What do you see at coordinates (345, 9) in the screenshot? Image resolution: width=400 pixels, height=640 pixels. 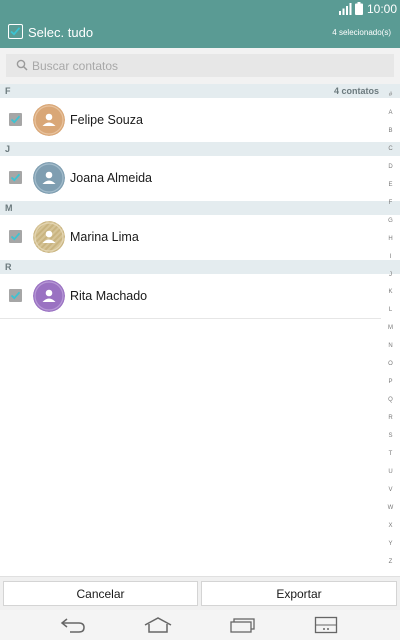 I see `signal-icon` at bounding box center [345, 9].